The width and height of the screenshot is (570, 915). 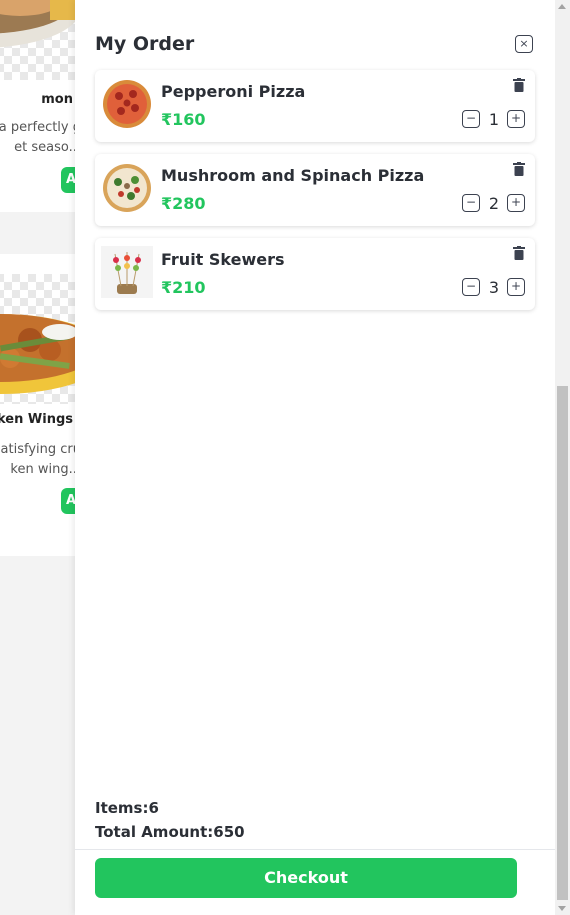 I want to click on checkout-button: Checkout, so click(x=306, y=878).